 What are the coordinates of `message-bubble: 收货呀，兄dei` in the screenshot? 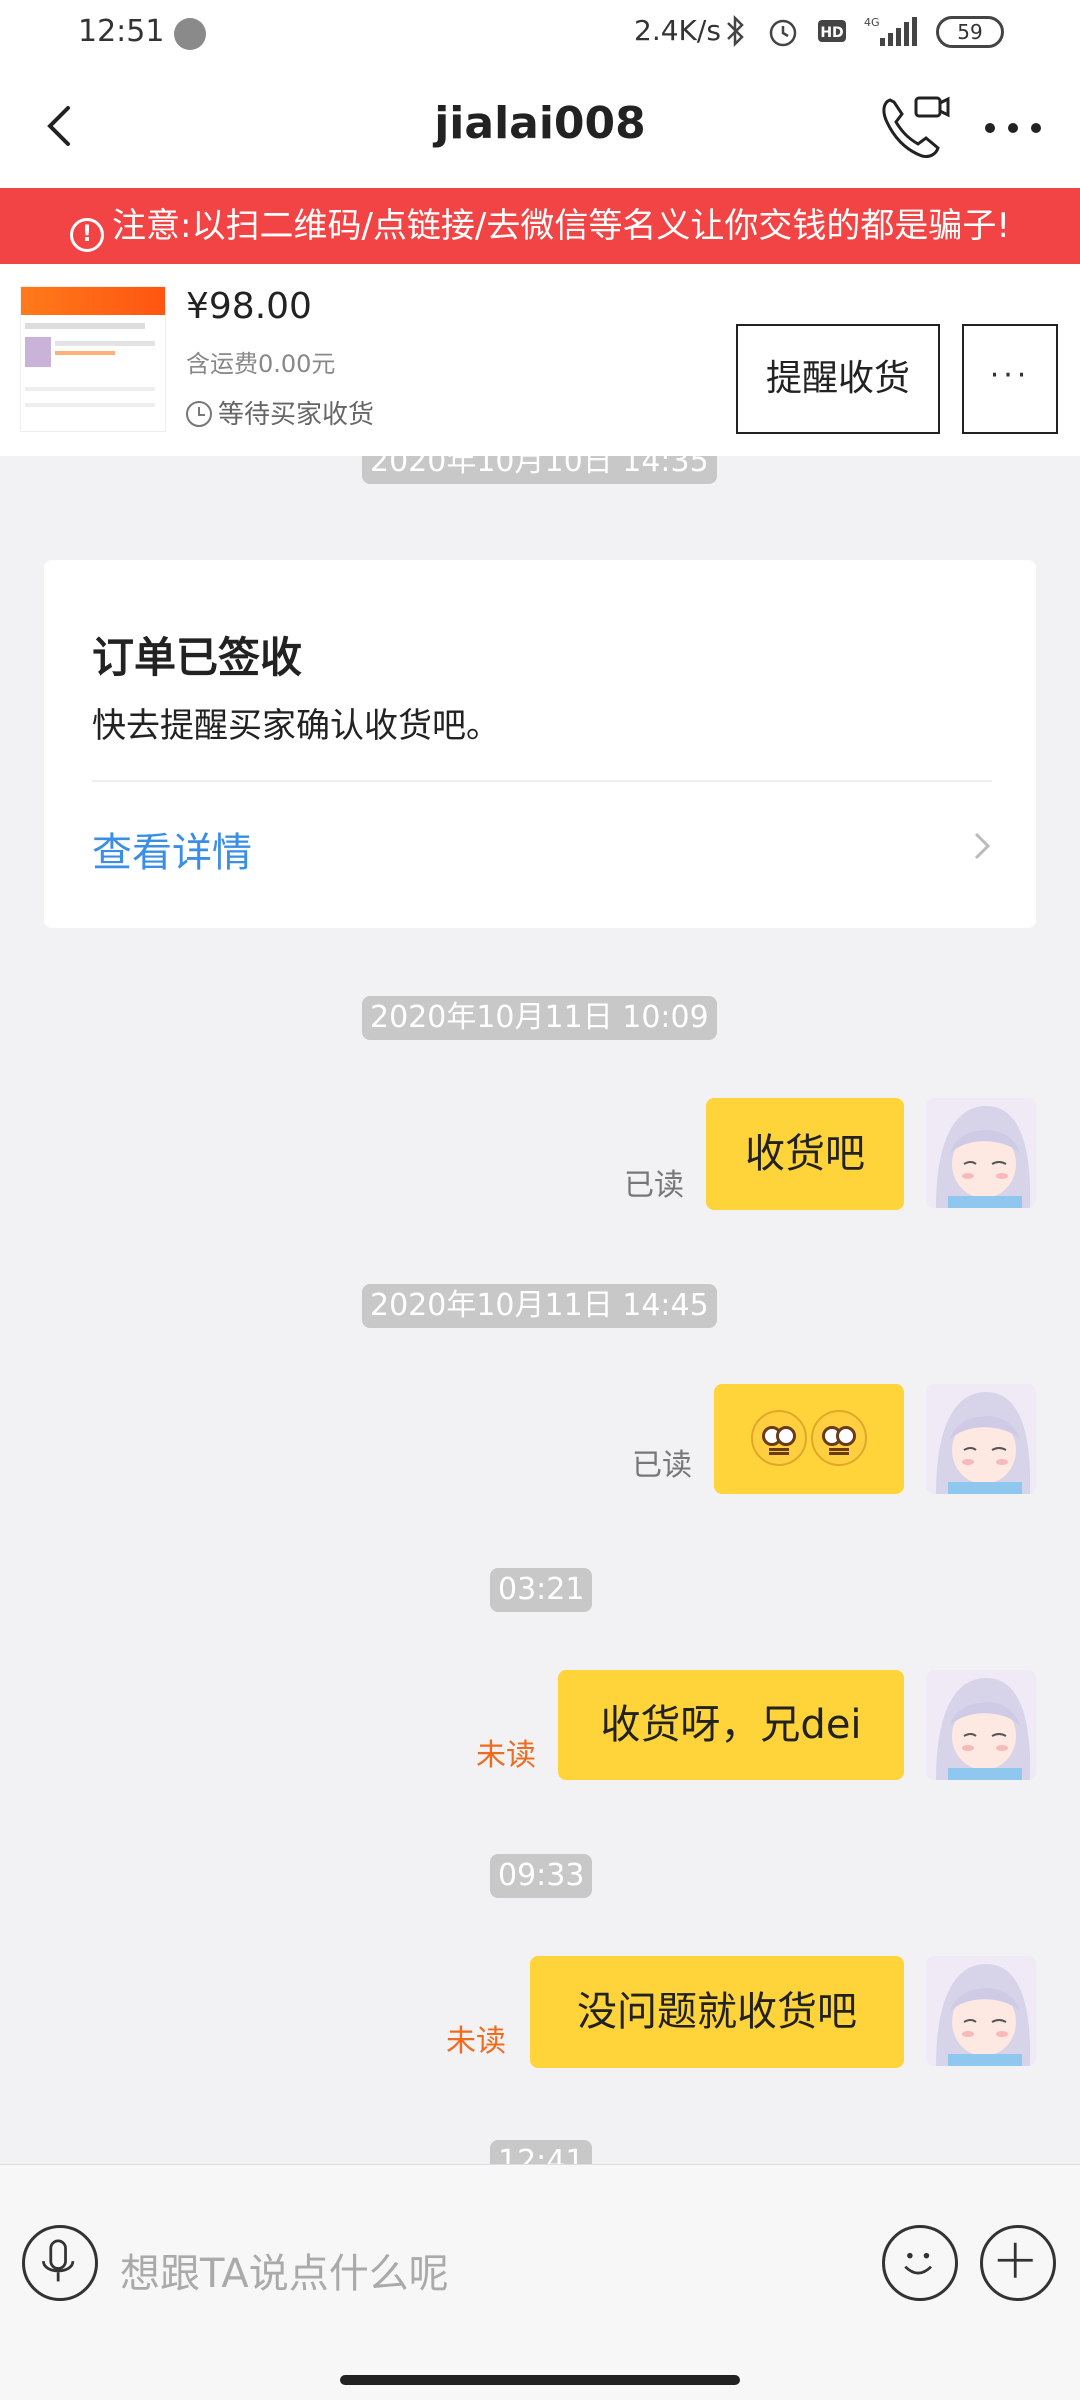 It's located at (731, 1725).